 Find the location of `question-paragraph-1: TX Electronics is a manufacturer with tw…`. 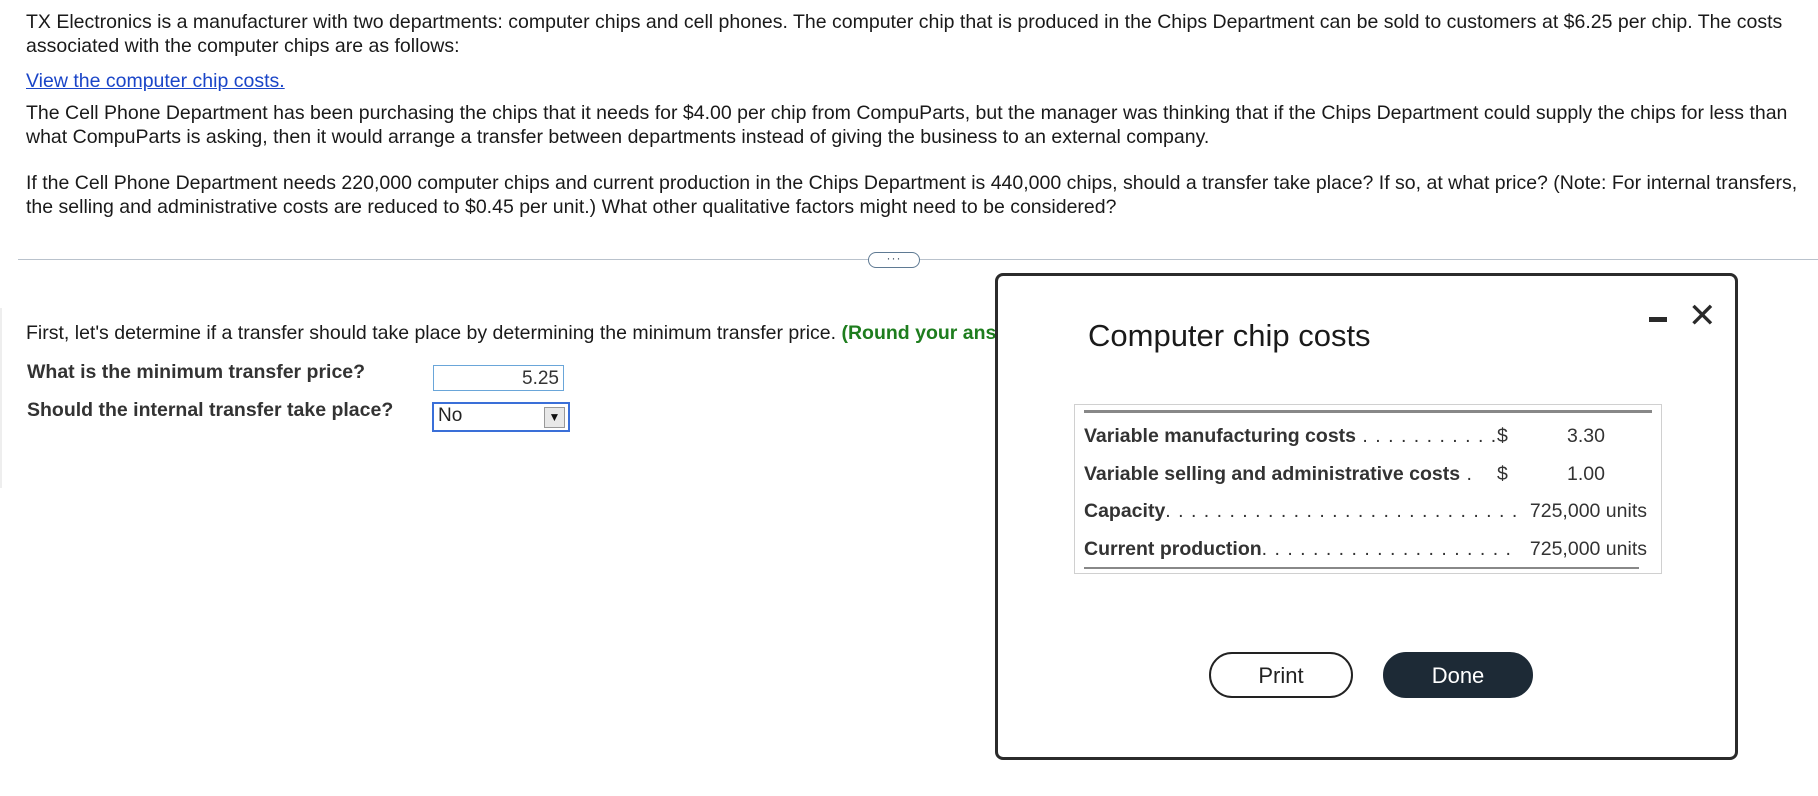

question-paragraph-1: TX Electronics is a manufacturer with tw… is located at coordinates (904, 34).